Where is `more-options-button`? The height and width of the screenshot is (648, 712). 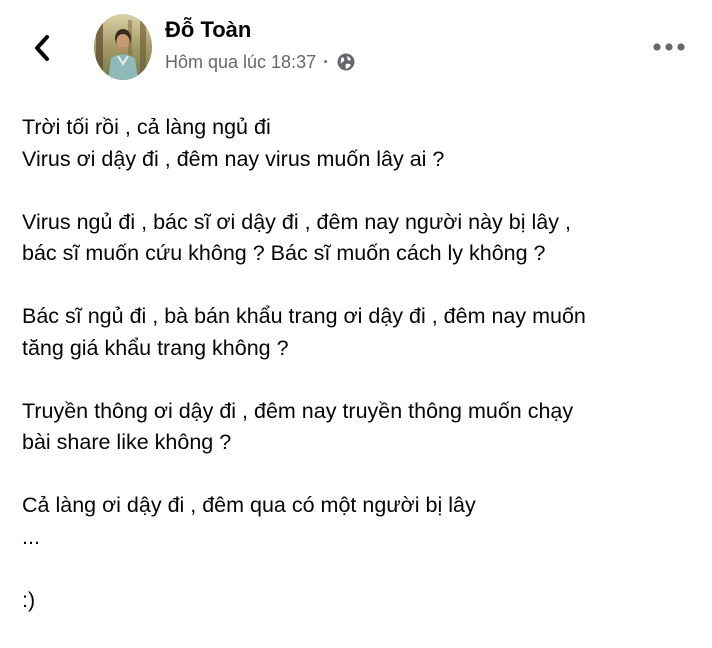
more-options-button is located at coordinates (669, 47).